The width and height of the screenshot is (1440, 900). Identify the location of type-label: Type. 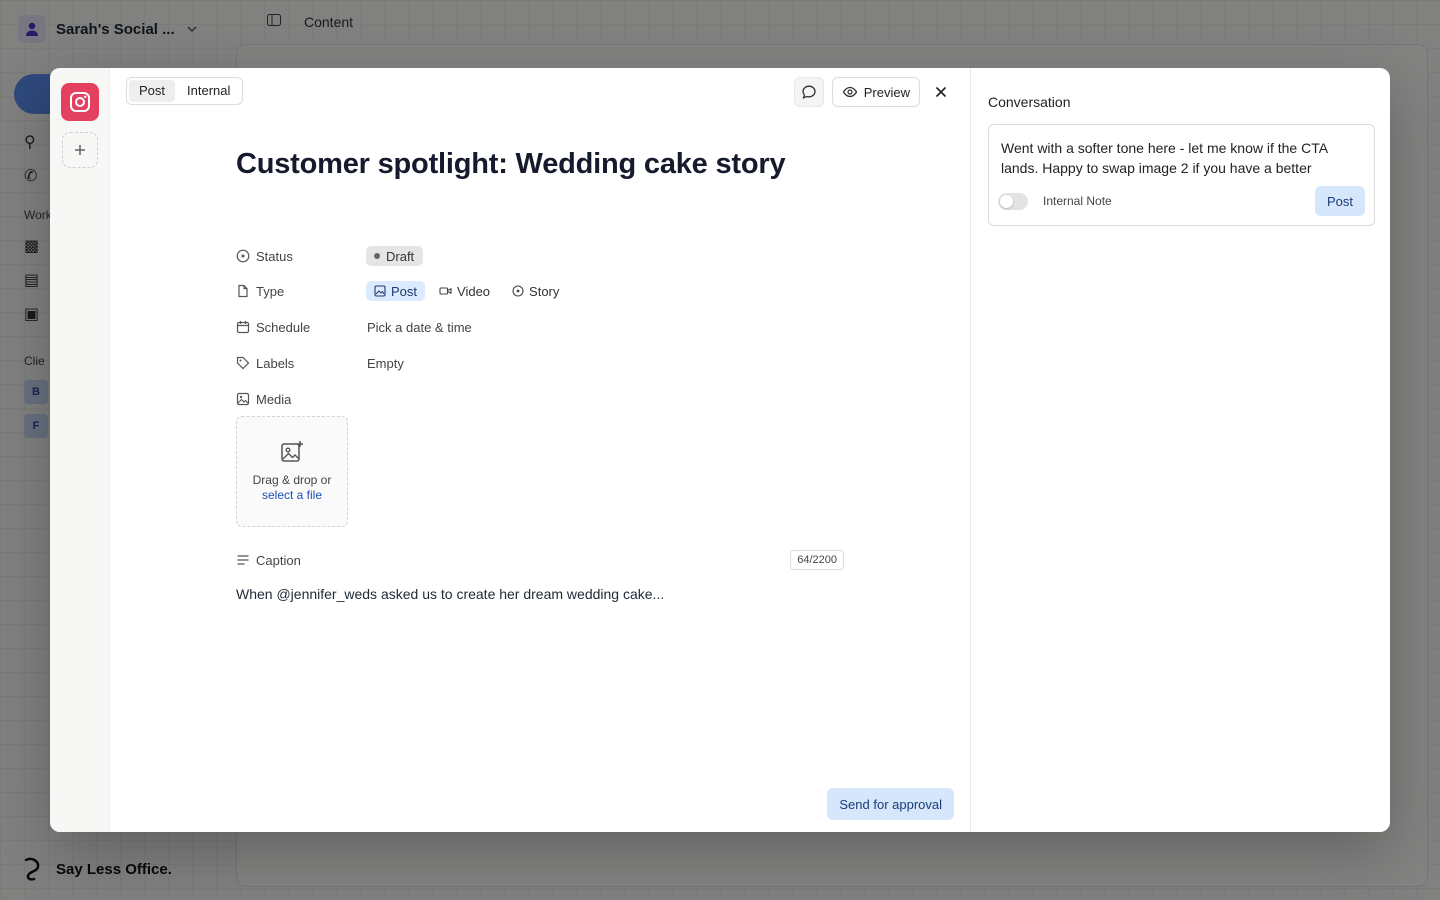
(301, 291).